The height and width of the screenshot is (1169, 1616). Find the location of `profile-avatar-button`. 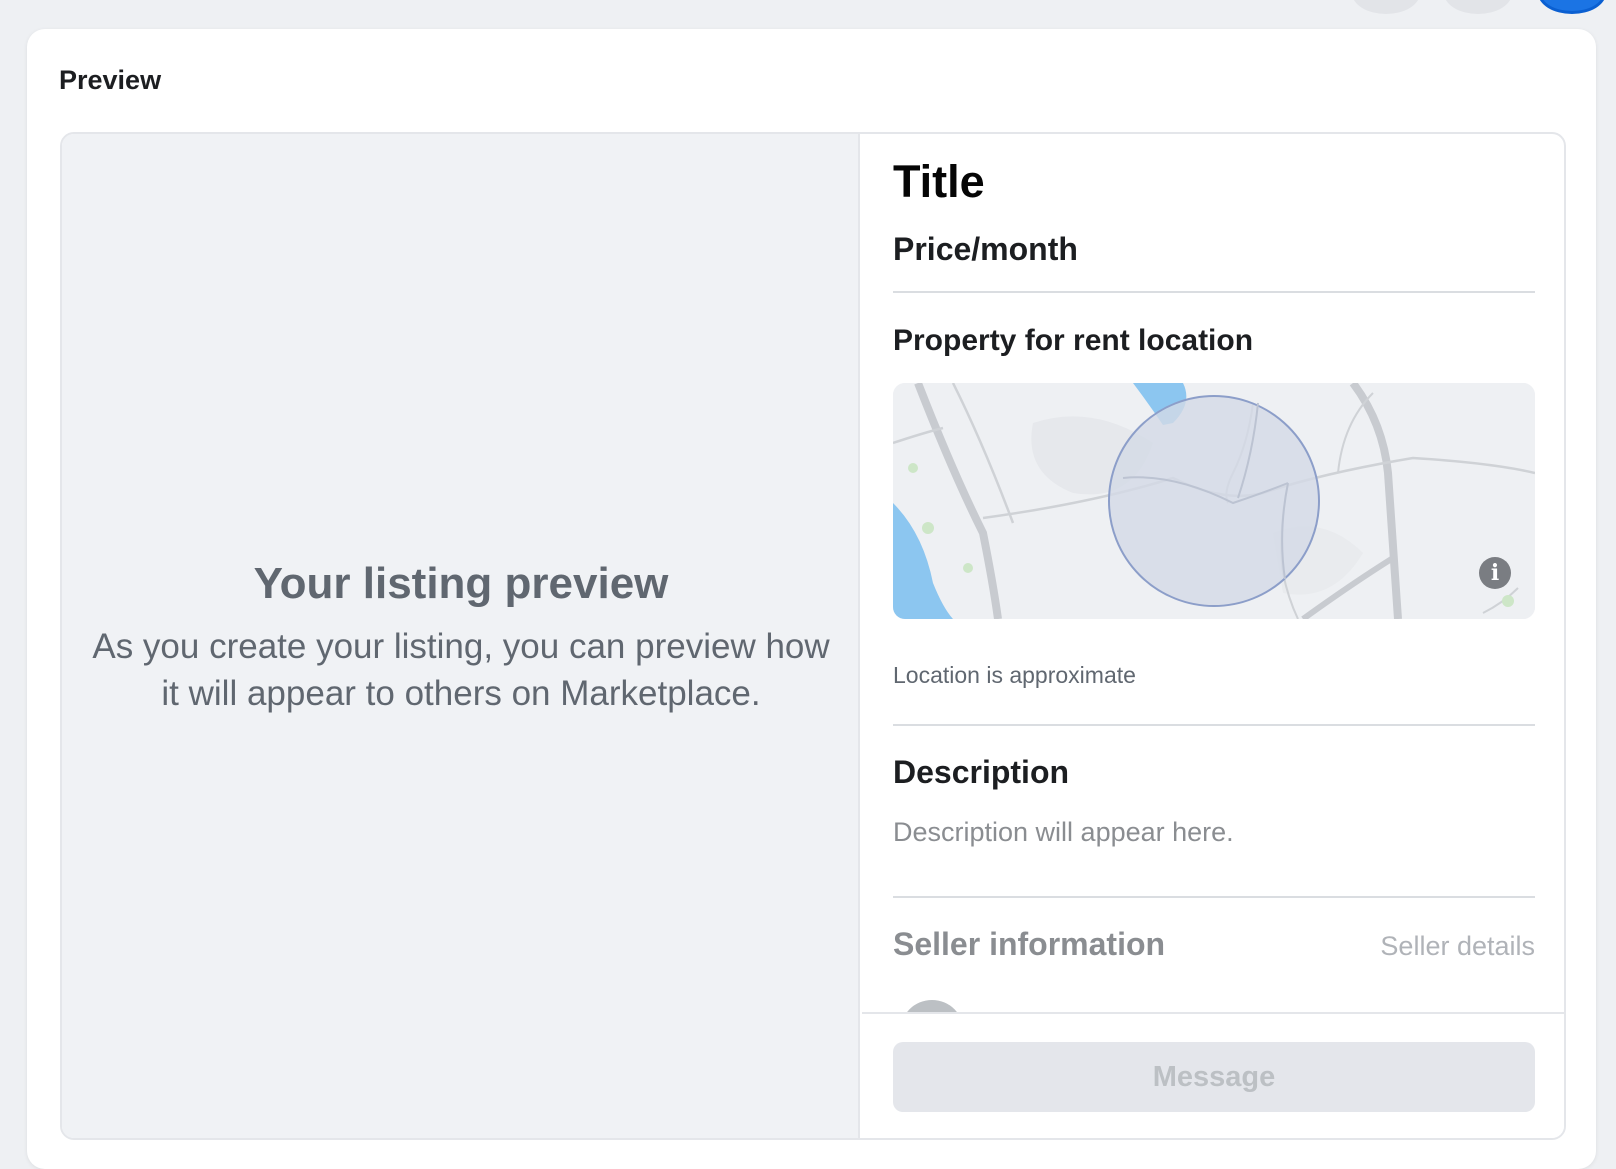

profile-avatar-button is located at coordinates (1572, 7).